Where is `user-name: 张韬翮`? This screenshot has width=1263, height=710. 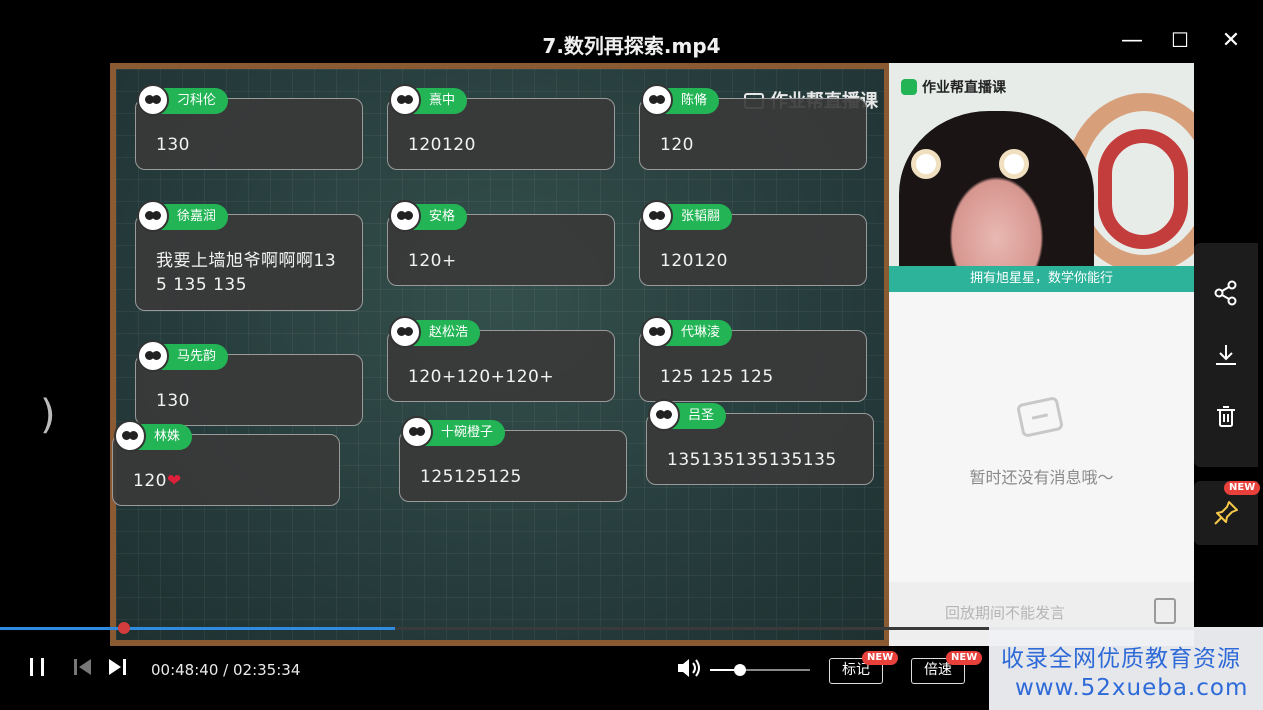 user-name: 张韬翮 is located at coordinates (701, 216).